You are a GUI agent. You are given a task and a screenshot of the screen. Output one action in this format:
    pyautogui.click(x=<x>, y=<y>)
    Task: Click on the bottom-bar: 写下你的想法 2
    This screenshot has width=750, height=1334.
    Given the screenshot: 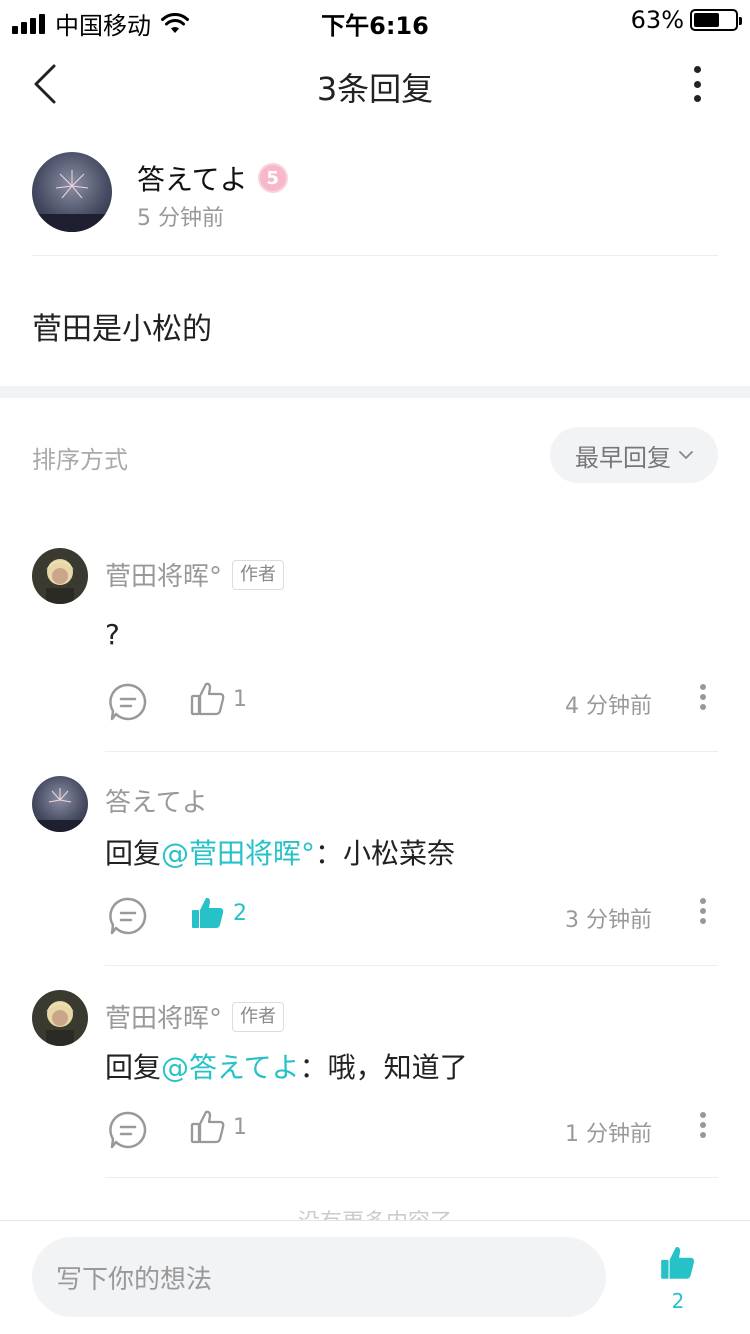 What is the action you would take?
    pyautogui.click(x=375, y=1277)
    